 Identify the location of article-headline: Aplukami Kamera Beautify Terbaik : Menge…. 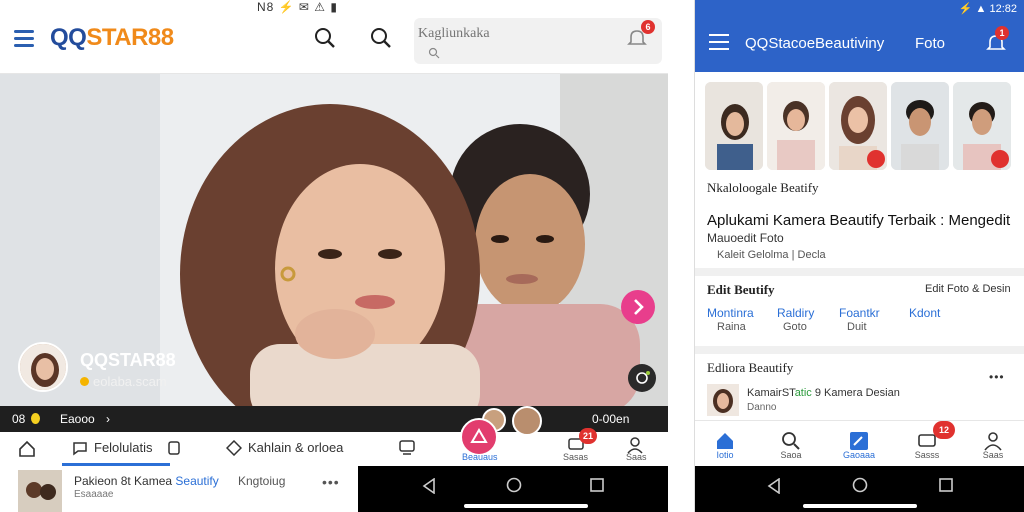
(858, 220).